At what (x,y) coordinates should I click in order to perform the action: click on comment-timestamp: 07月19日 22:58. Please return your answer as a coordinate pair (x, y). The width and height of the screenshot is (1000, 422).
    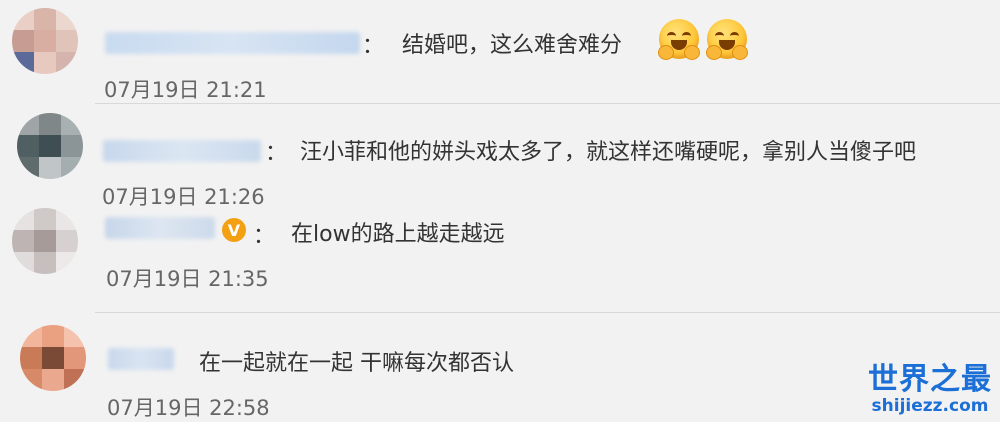
    Looking at the image, I should click on (188, 408).